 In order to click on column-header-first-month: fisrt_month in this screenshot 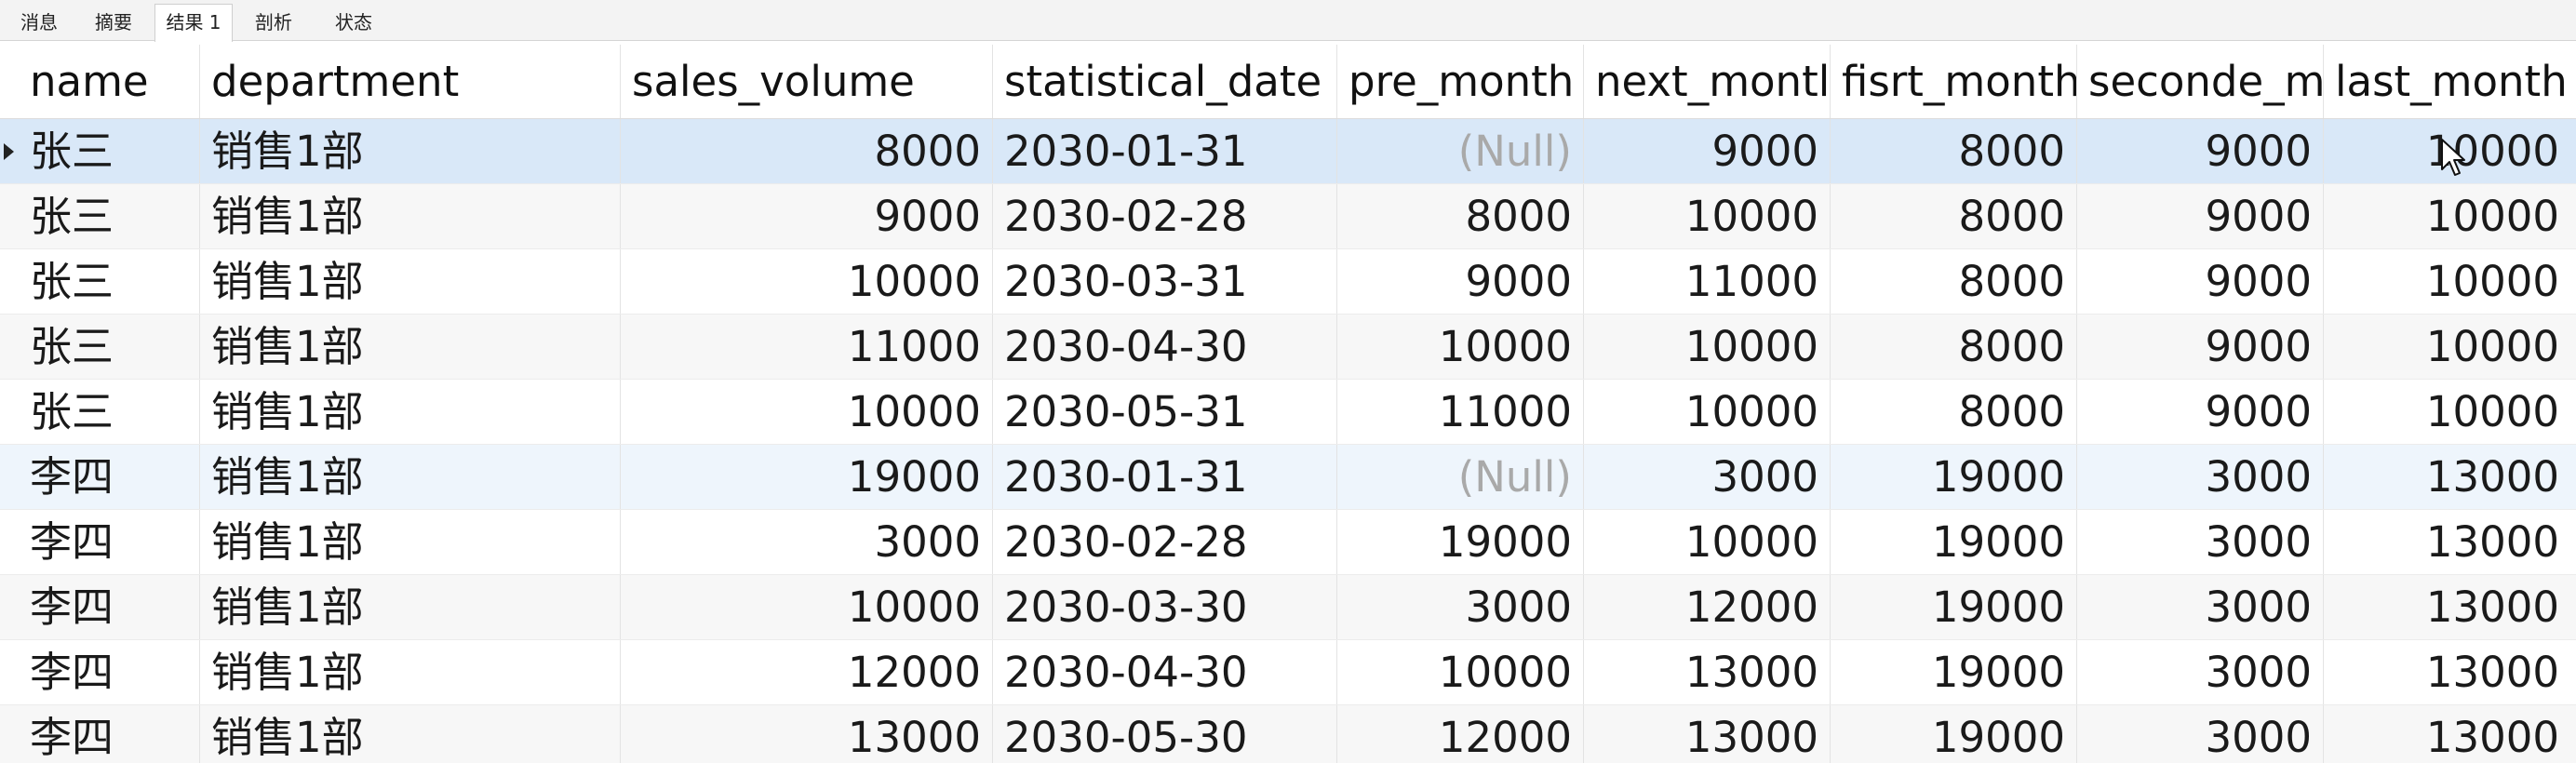, I will do `click(1954, 82)`.